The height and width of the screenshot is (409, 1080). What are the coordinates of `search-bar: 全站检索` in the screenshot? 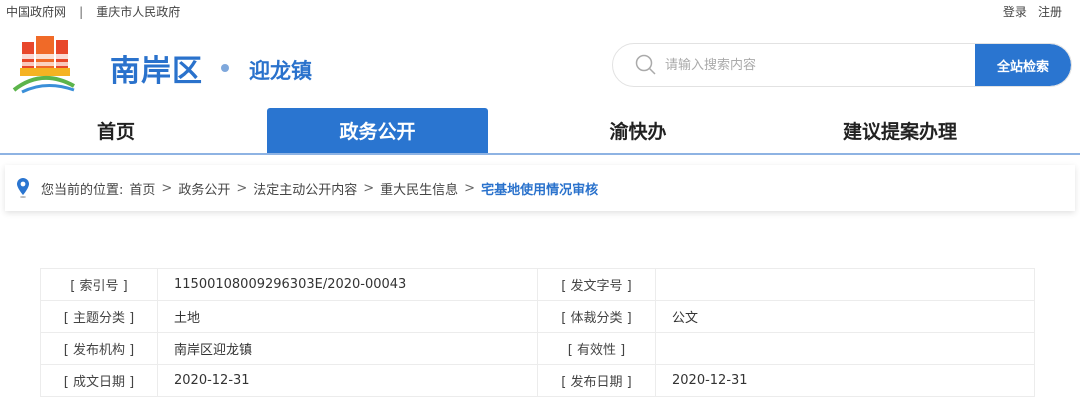 It's located at (842, 65).